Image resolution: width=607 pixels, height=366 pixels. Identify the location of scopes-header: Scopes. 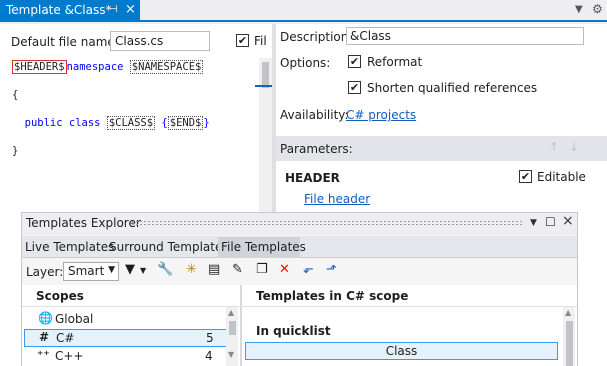
(60, 296).